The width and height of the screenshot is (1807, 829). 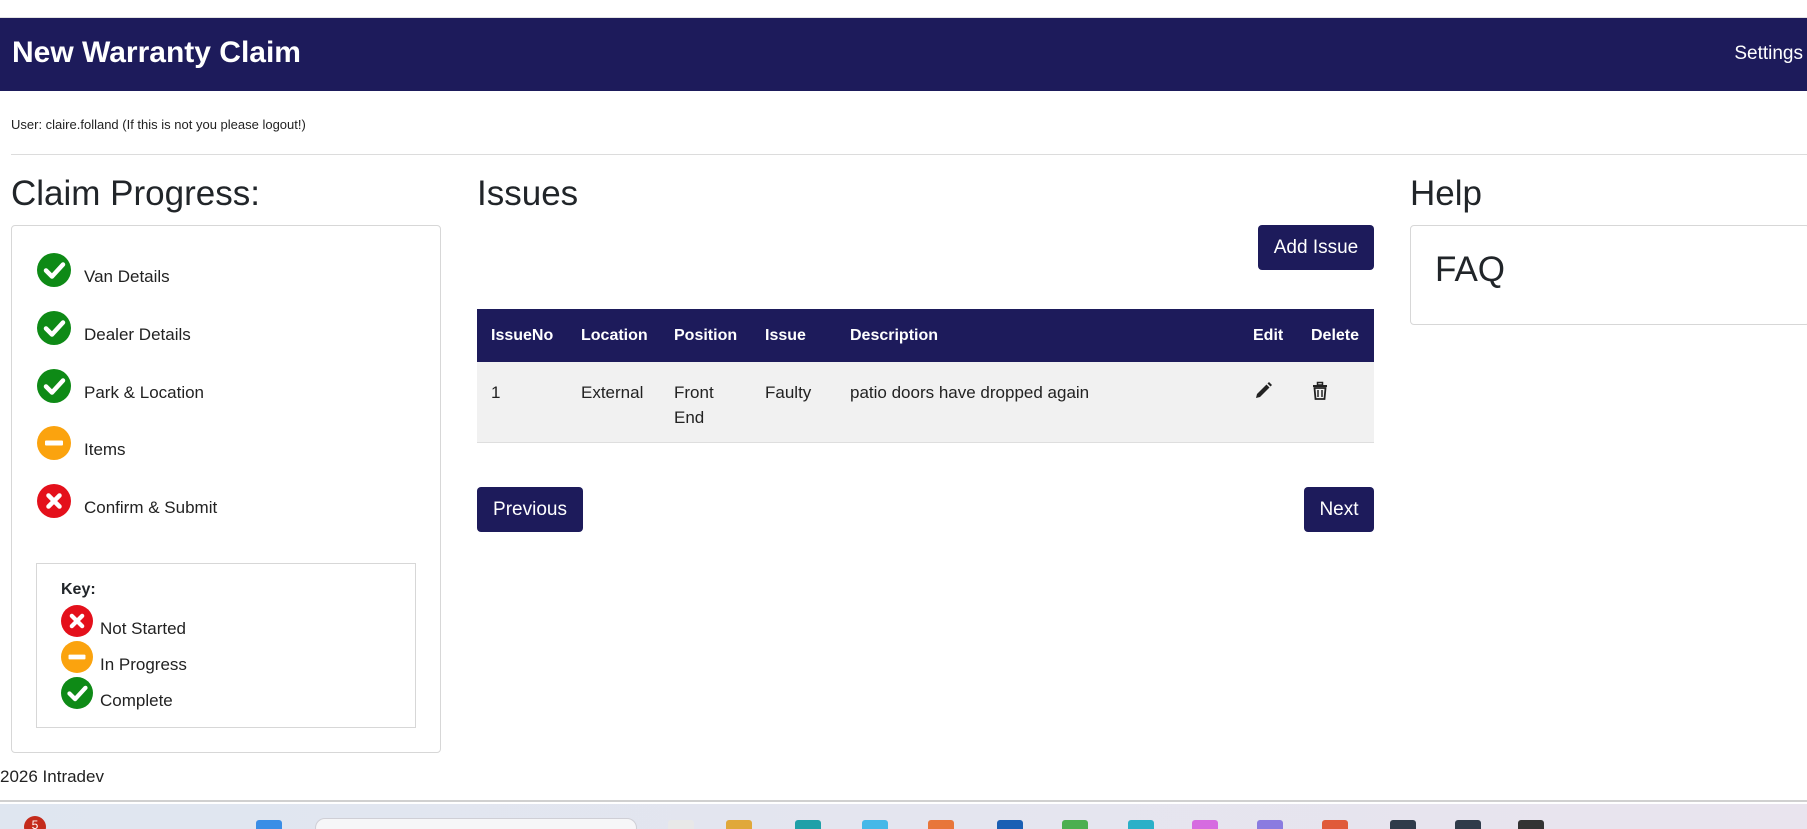 I want to click on step-label: Items, so click(x=105, y=449).